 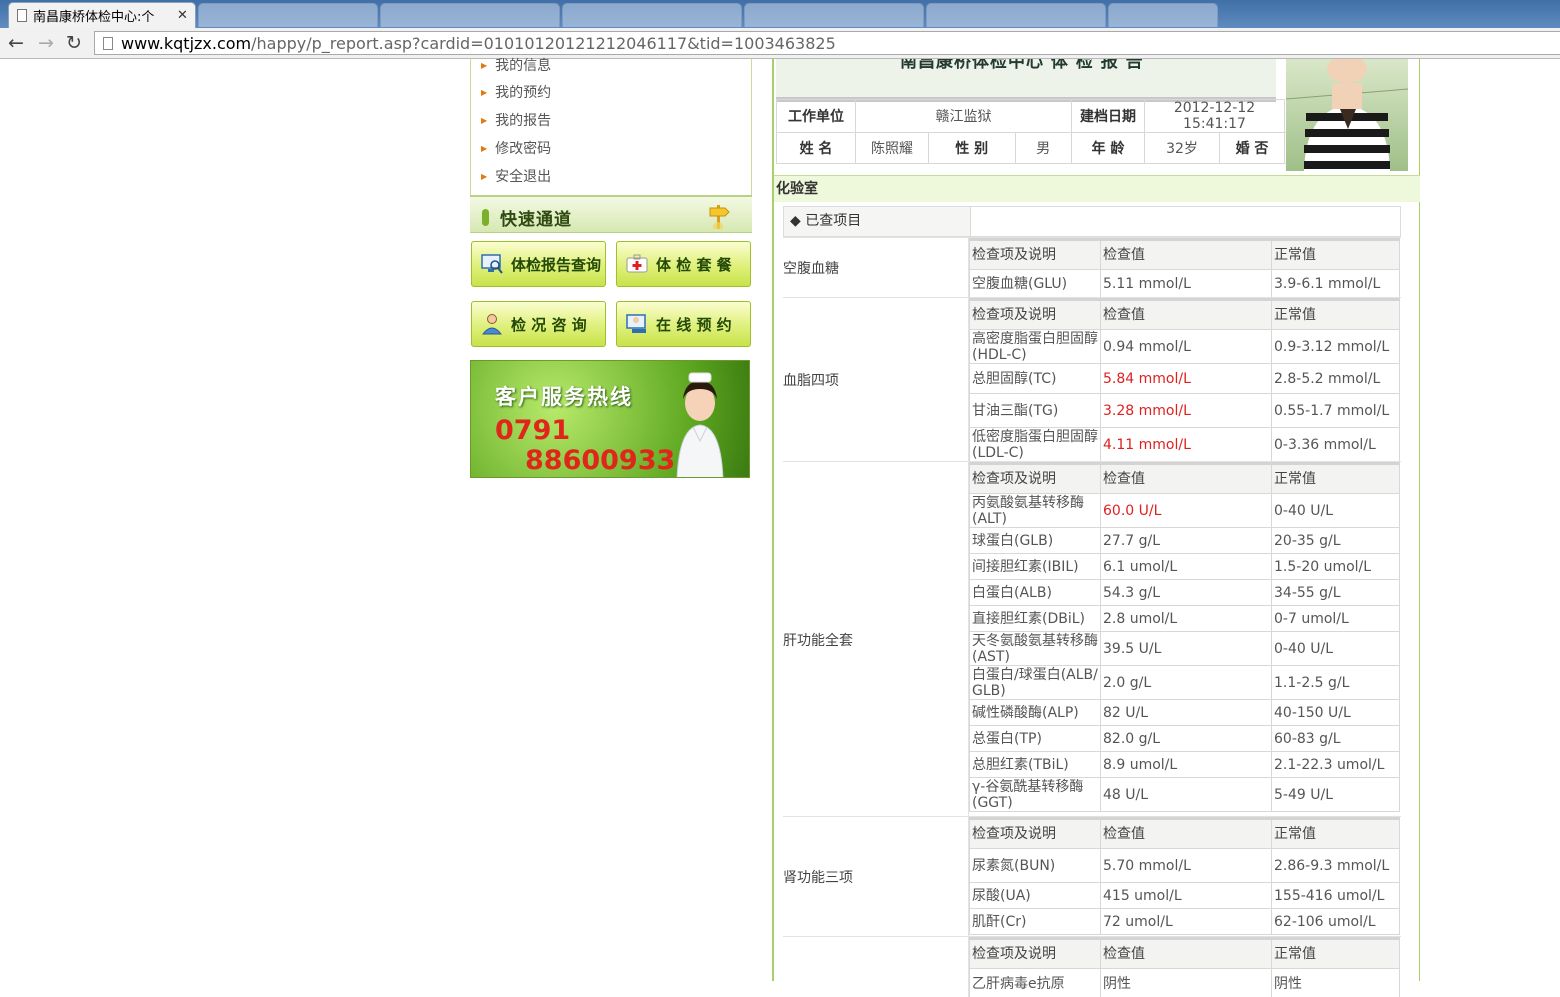 I want to click on normal-range: 0-7 umol/L, so click(x=1336, y=619).